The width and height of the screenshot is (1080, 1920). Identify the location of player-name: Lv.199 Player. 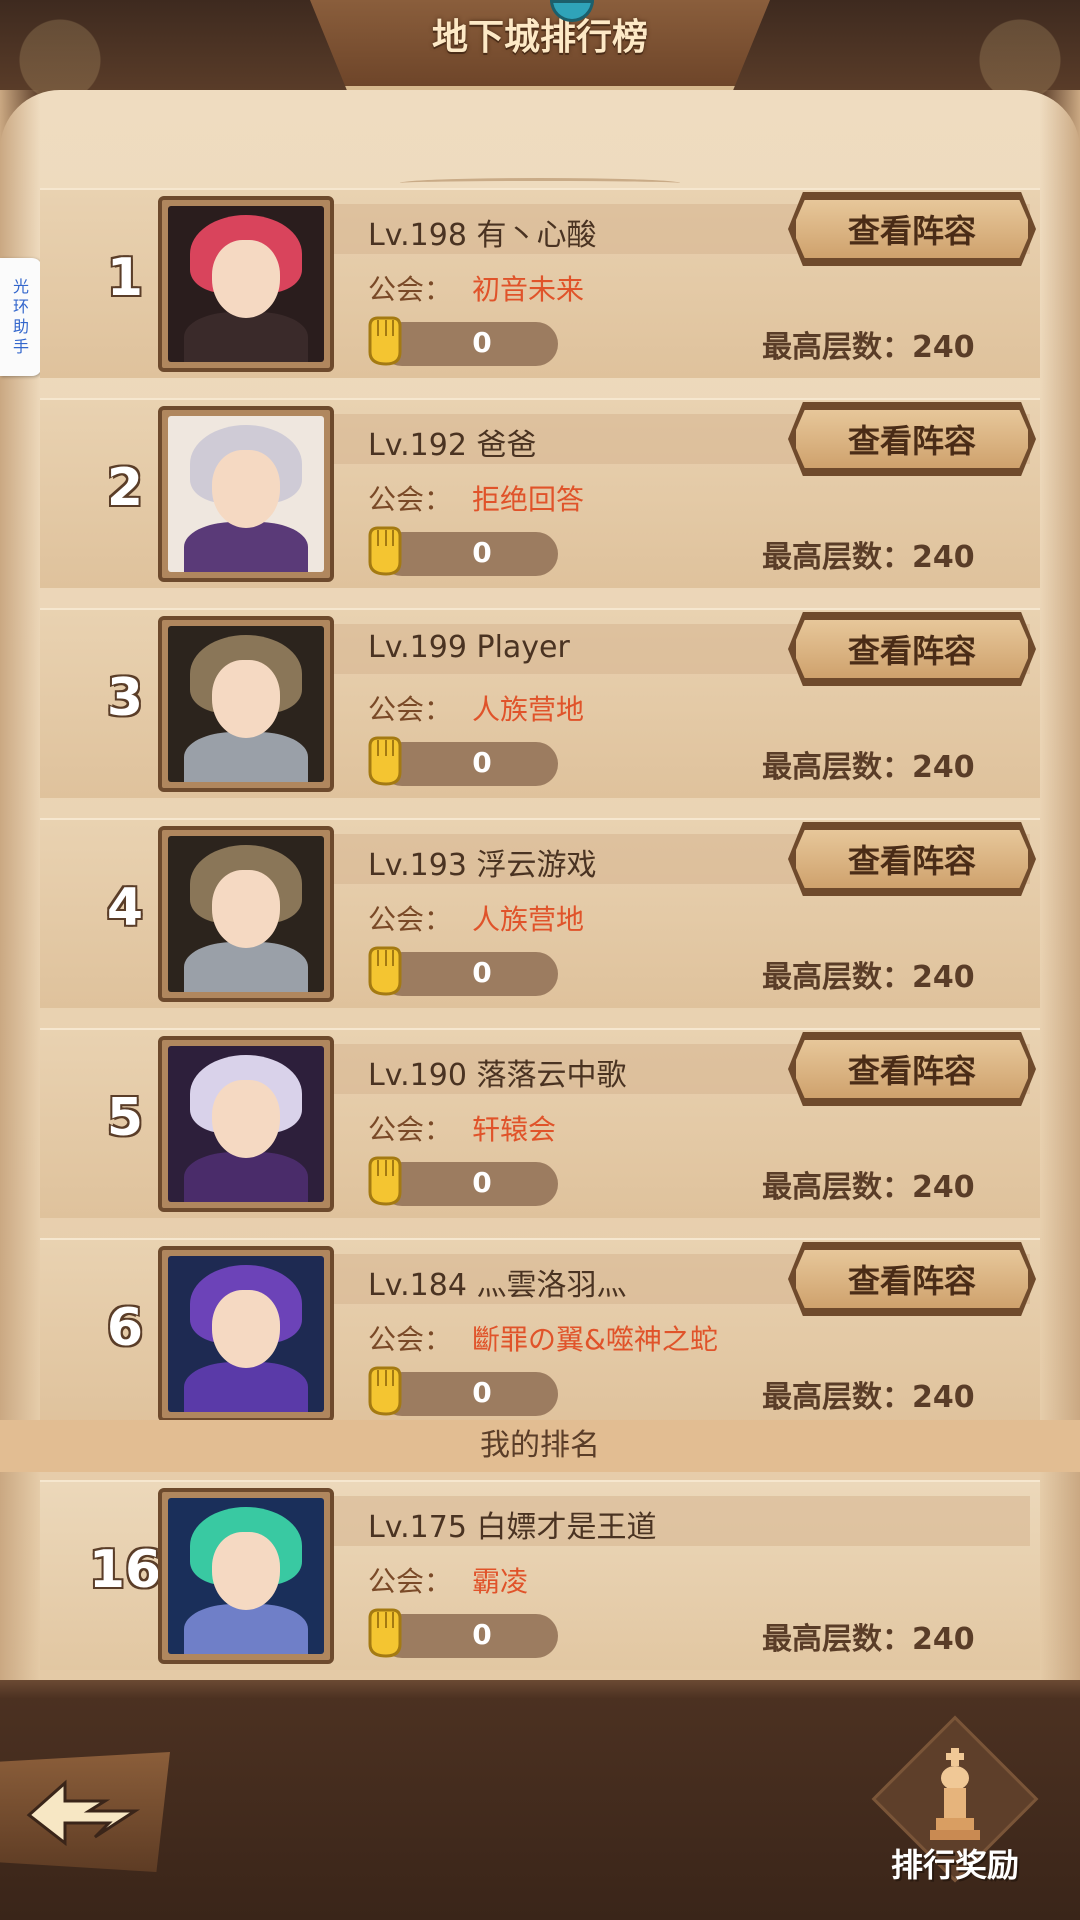
(469, 647).